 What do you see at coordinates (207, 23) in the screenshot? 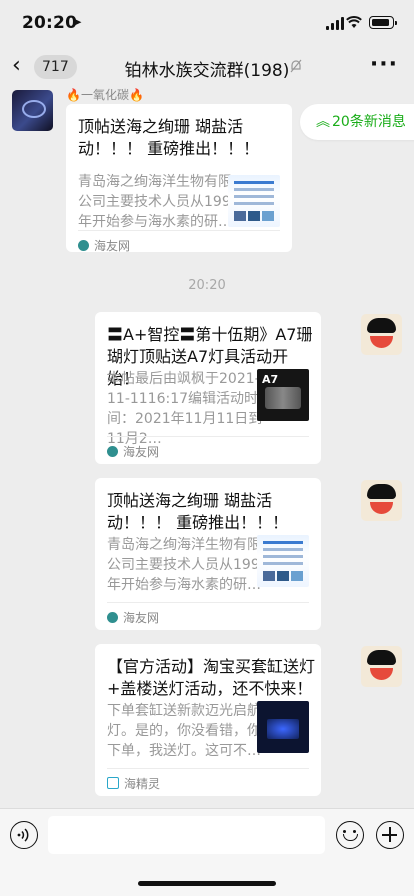
I see `status-bar: 20:20 ➤` at bounding box center [207, 23].